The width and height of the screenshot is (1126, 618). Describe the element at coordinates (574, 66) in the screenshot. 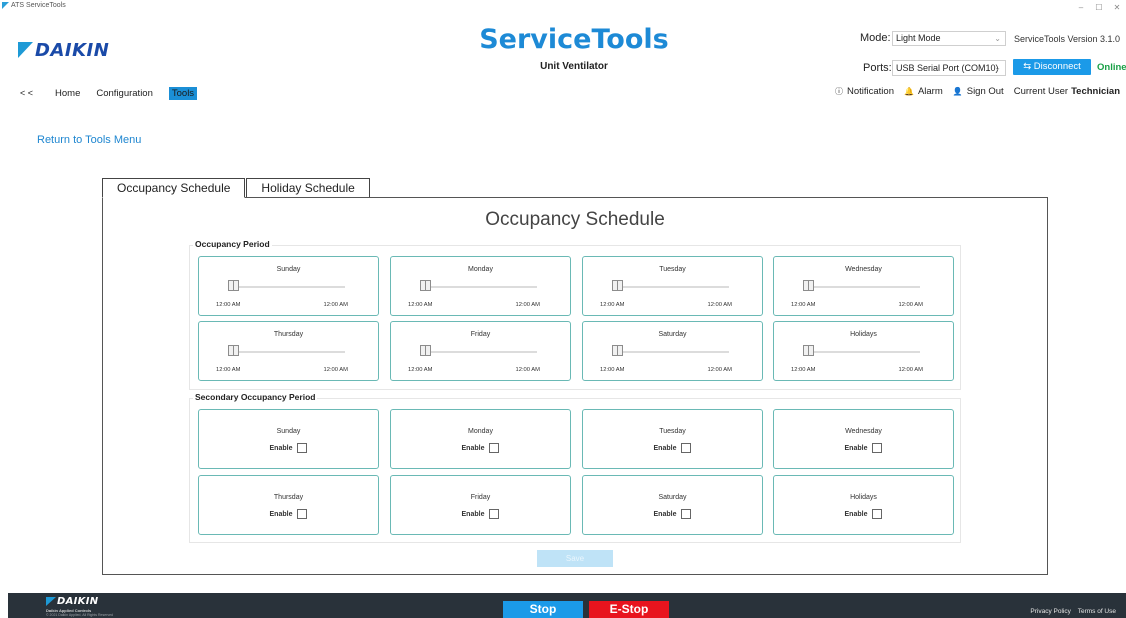

I see `app-subtitle: Unit Ventilator` at that location.